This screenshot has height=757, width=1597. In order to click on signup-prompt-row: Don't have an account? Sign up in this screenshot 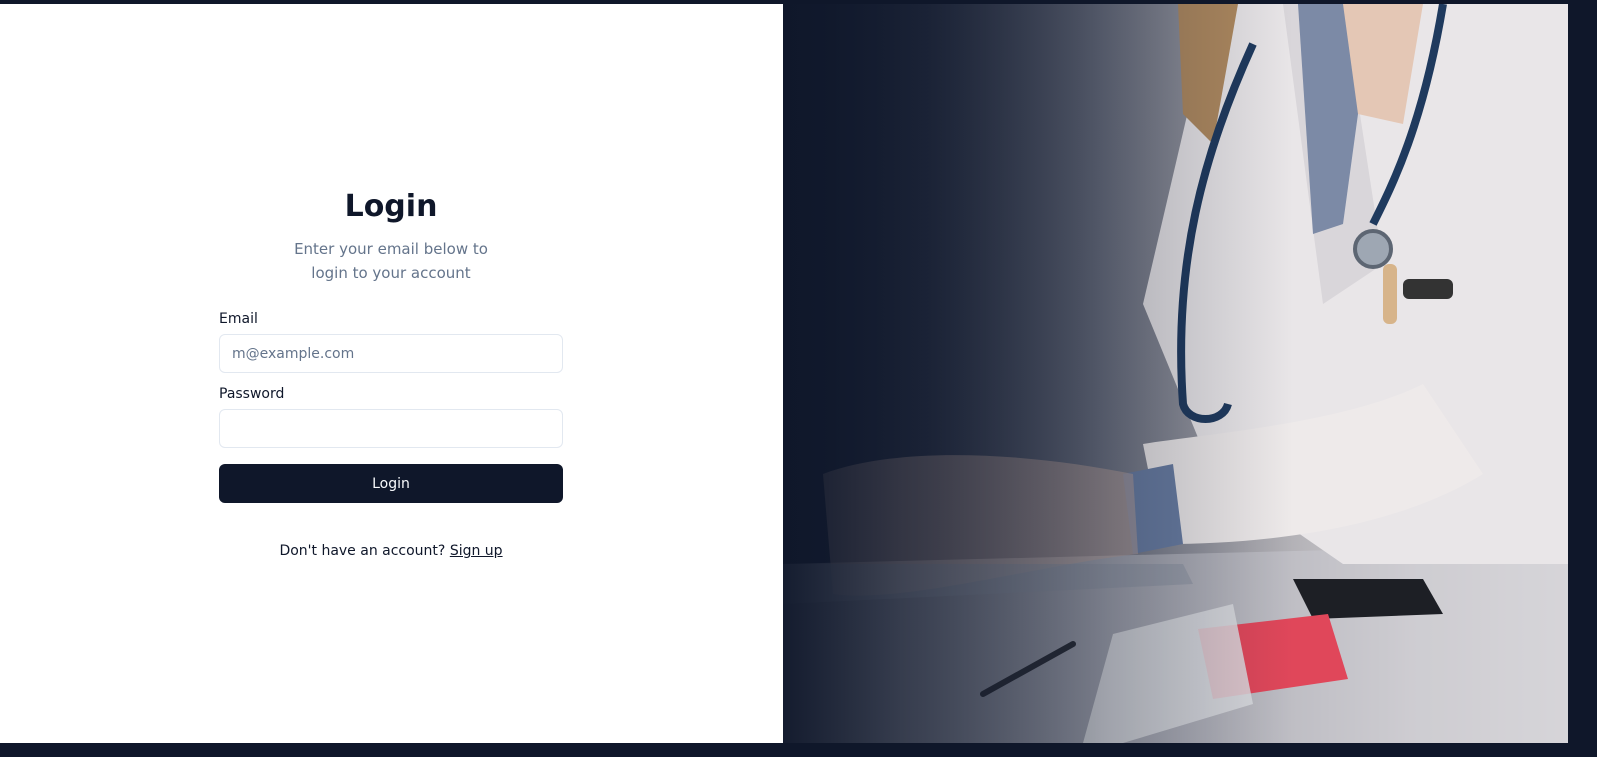, I will do `click(391, 551)`.